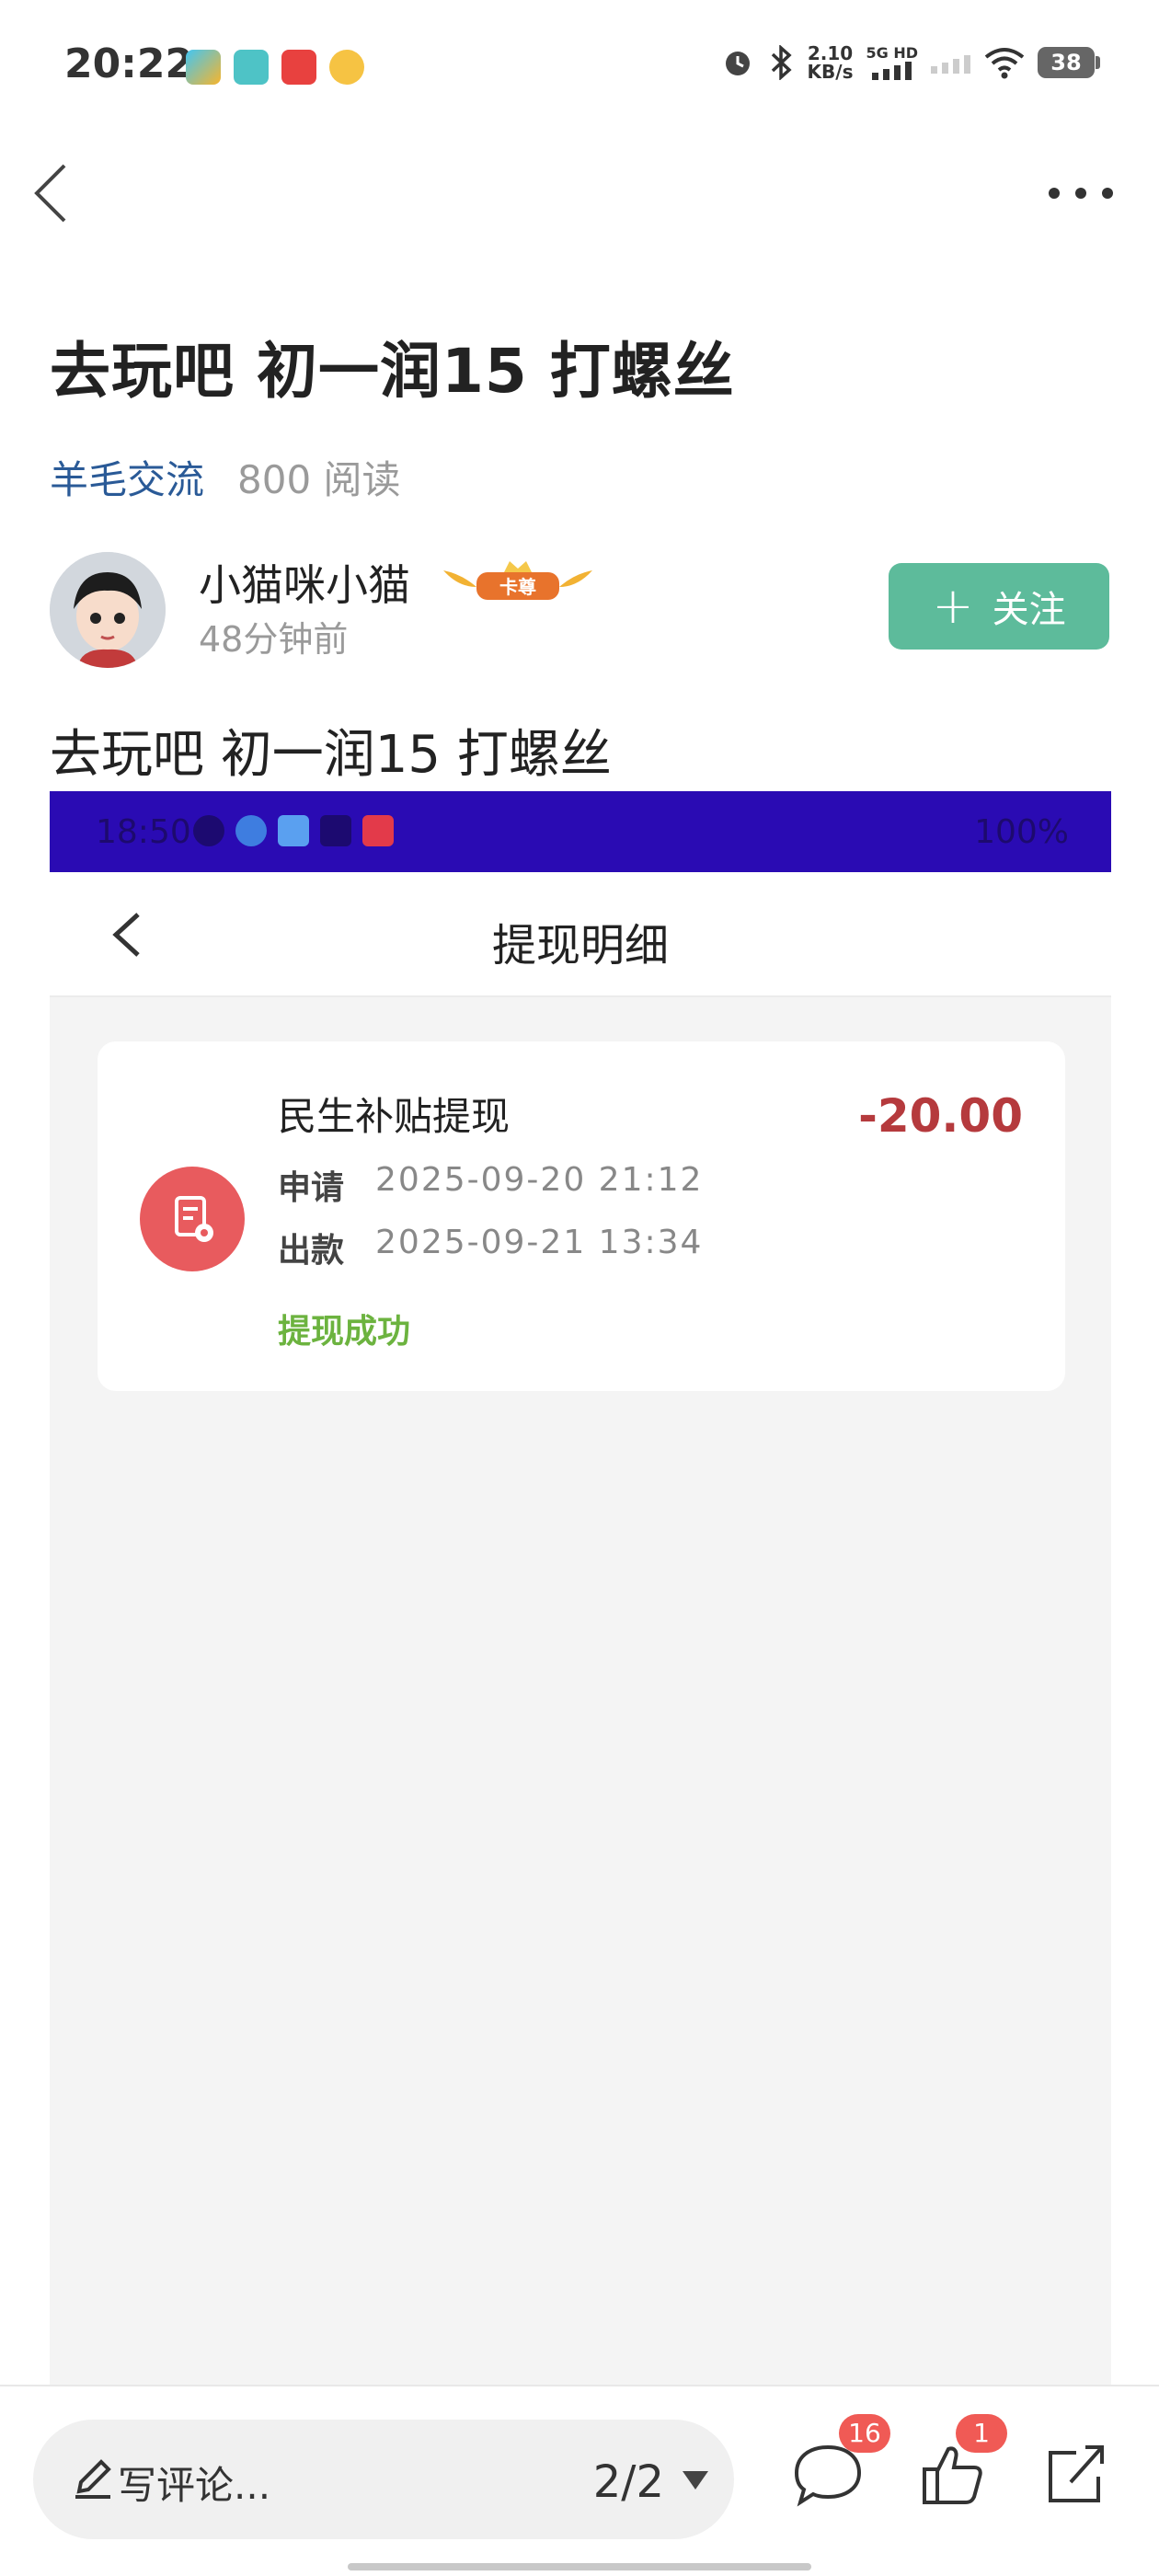 The height and width of the screenshot is (2576, 1159). I want to click on qq-icon, so click(293, 830).